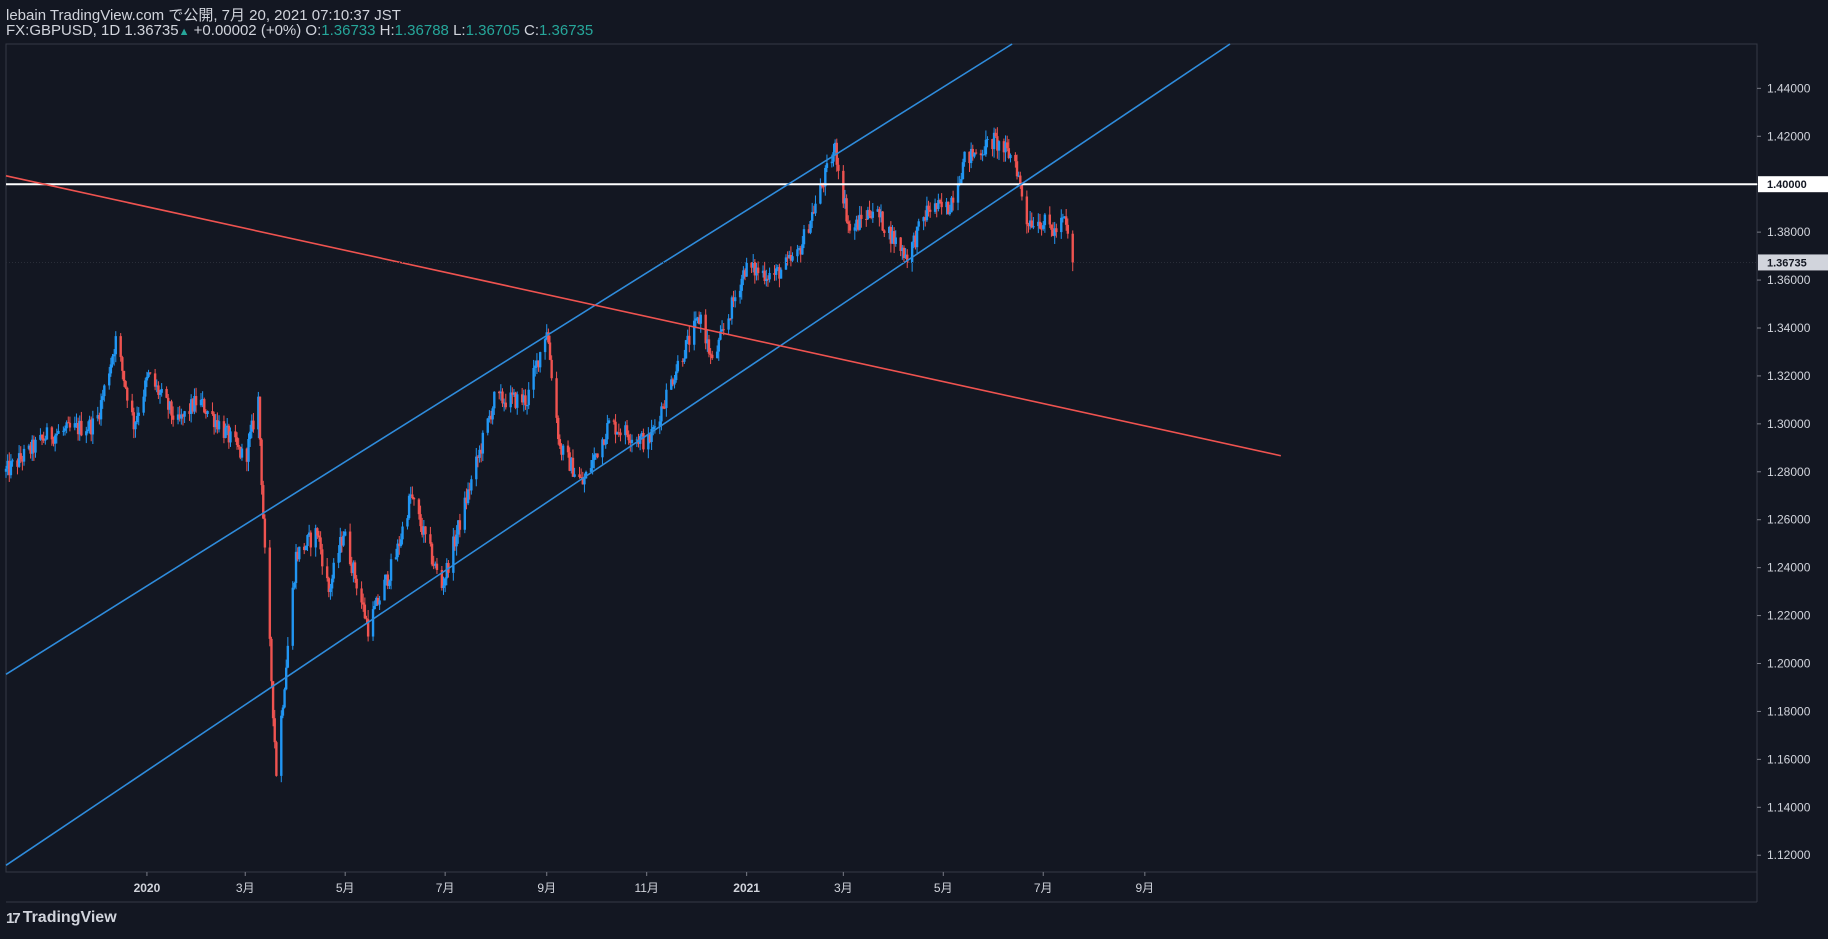 The image size is (1828, 939). Describe the element at coordinates (943, 888) in the screenshot. I see `x-tick-label: 5月` at that location.